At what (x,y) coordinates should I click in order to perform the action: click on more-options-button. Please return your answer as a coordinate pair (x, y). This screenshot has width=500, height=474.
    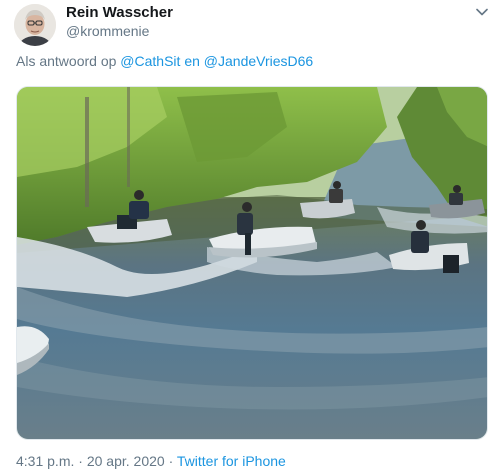
    Looking at the image, I should click on (482, 12).